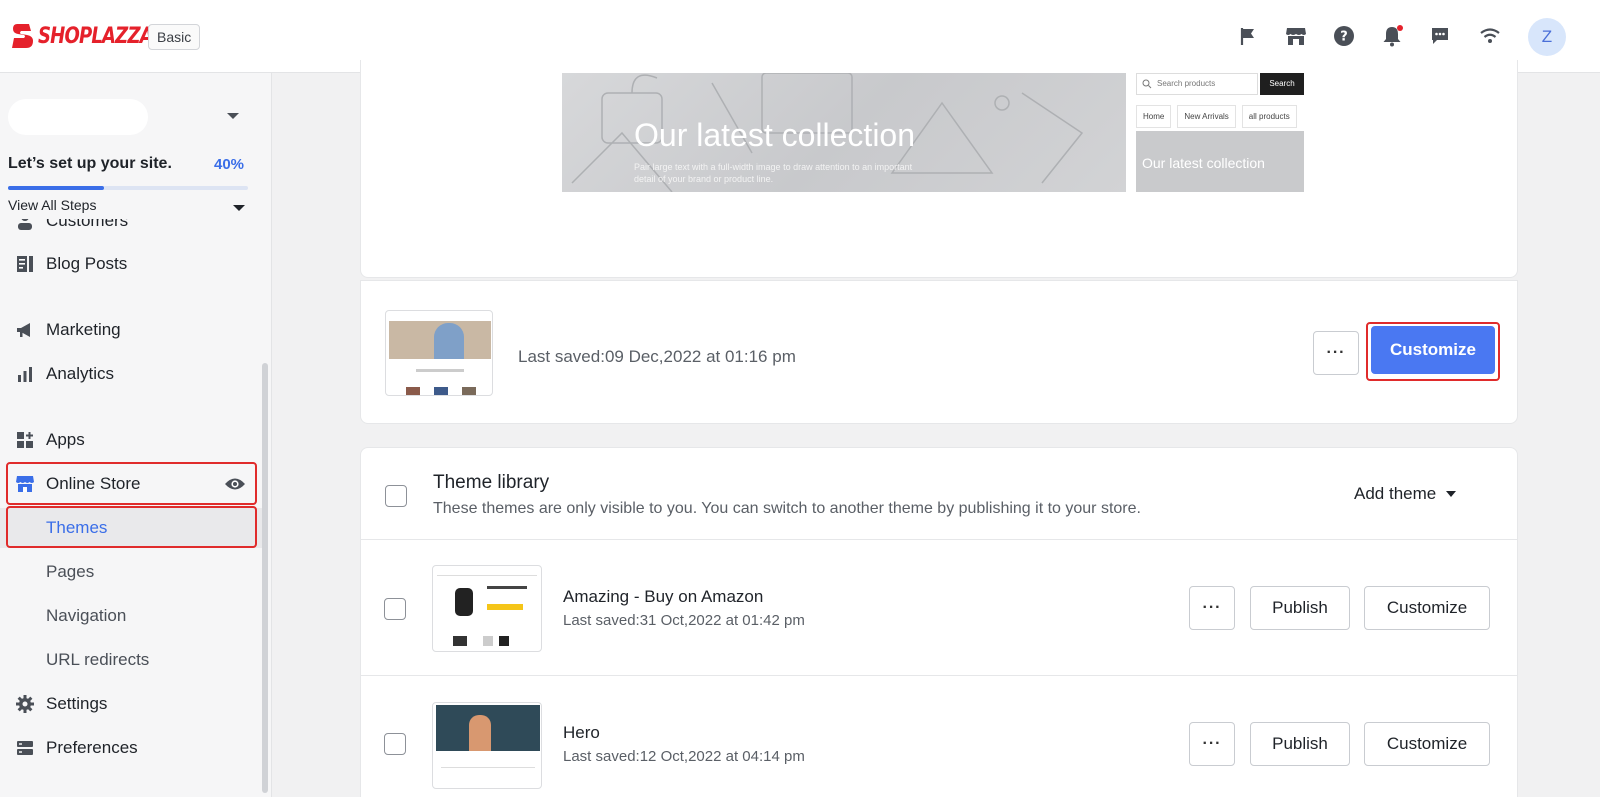  Describe the element at coordinates (92, 747) in the screenshot. I see `sidebar-item-label: Preferences` at that location.